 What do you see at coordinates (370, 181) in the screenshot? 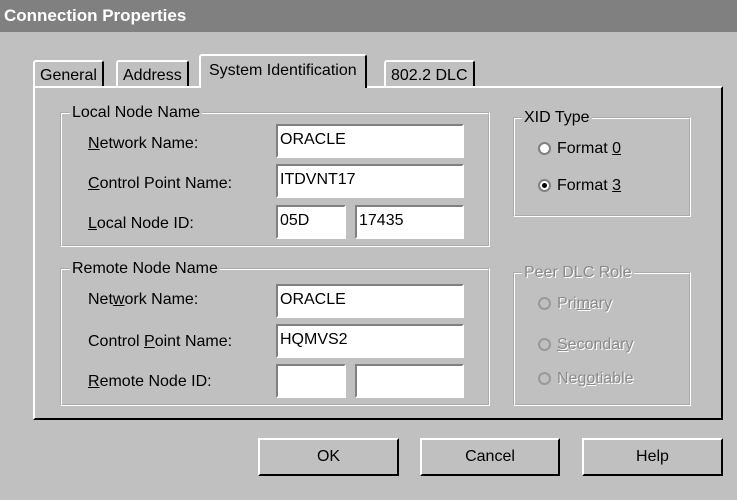
I see `local-control-point-field: ITDVNT17` at bounding box center [370, 181].